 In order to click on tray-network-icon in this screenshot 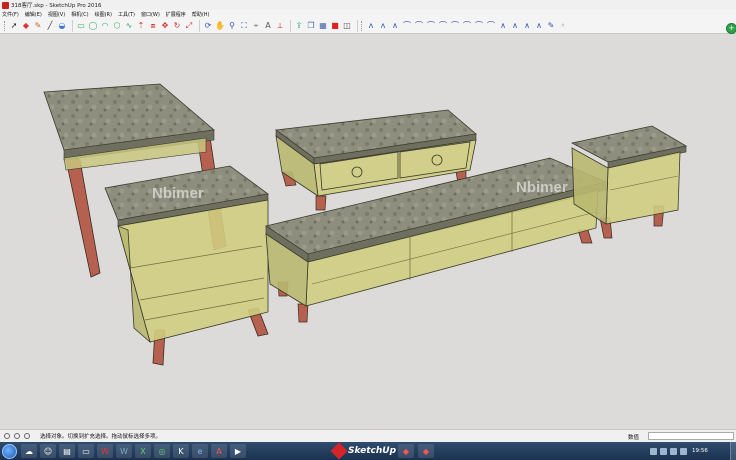, I will do `click(653, 451)`.